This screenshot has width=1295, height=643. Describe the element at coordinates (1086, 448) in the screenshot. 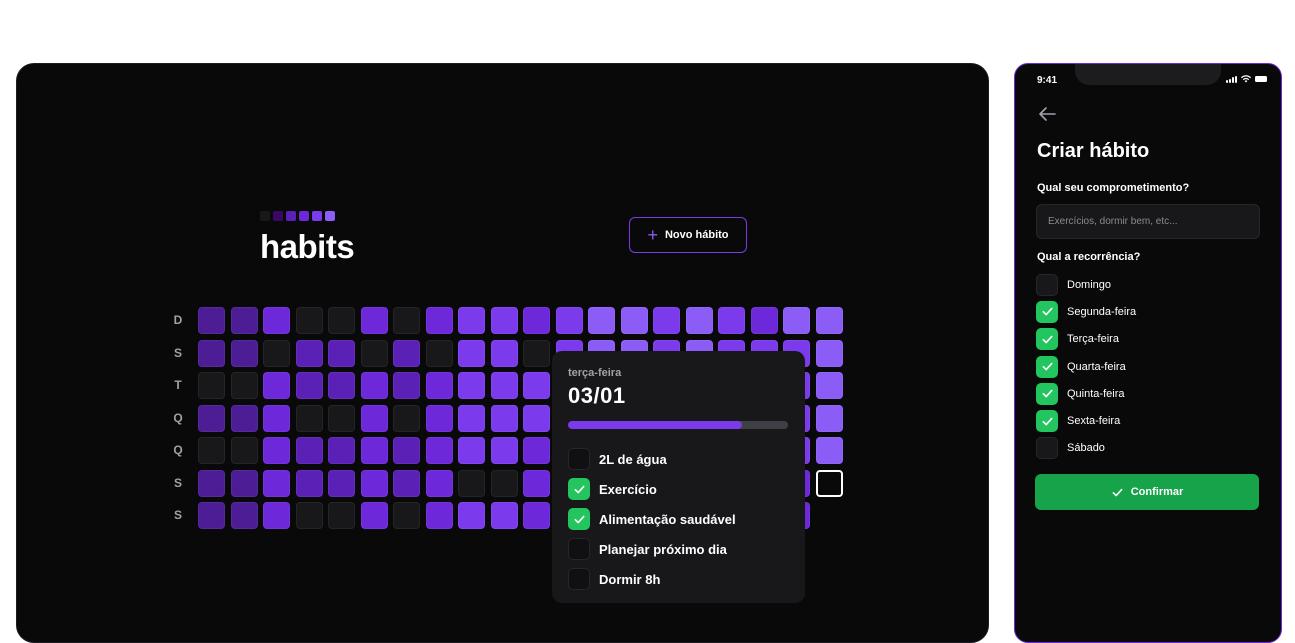

I see `weekday-checkbox-item: Sábado` at that location.